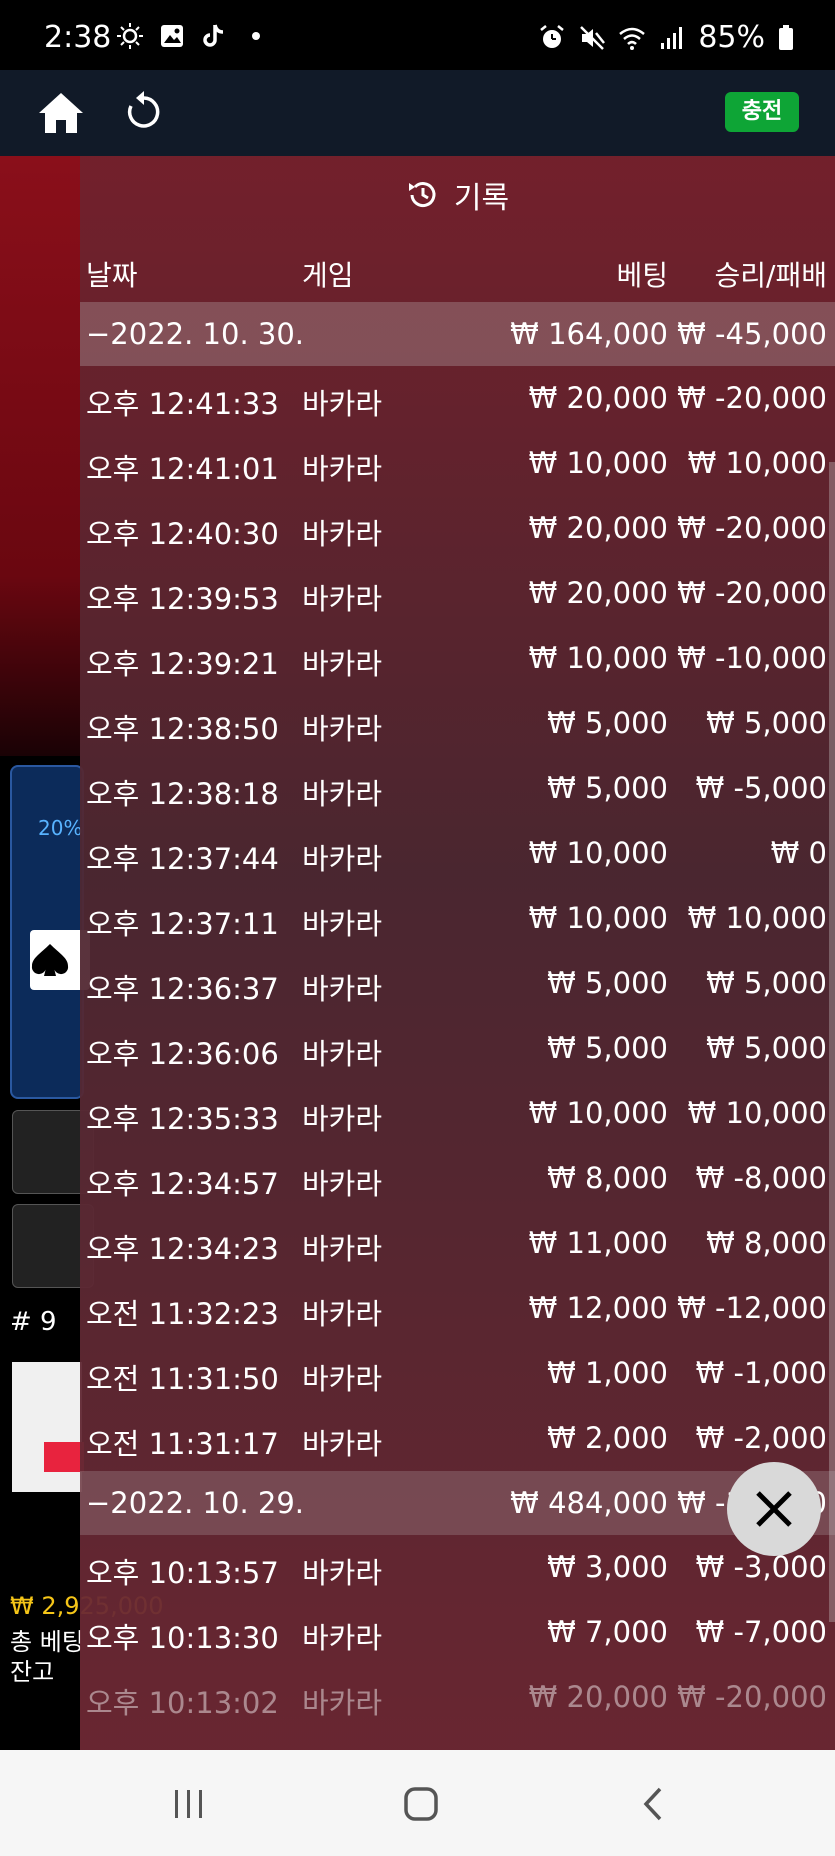 This screenshot has width=835, height=1856. I want to click on back-icon, so click(653, 1804).